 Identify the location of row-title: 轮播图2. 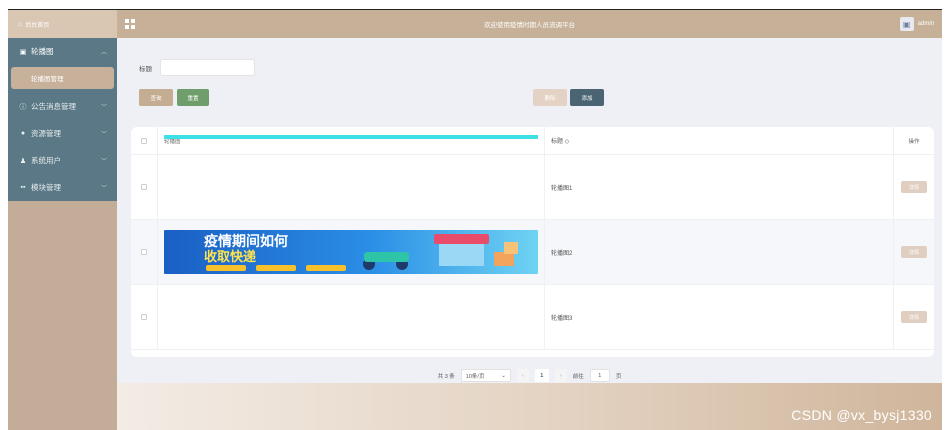
(719, 252).